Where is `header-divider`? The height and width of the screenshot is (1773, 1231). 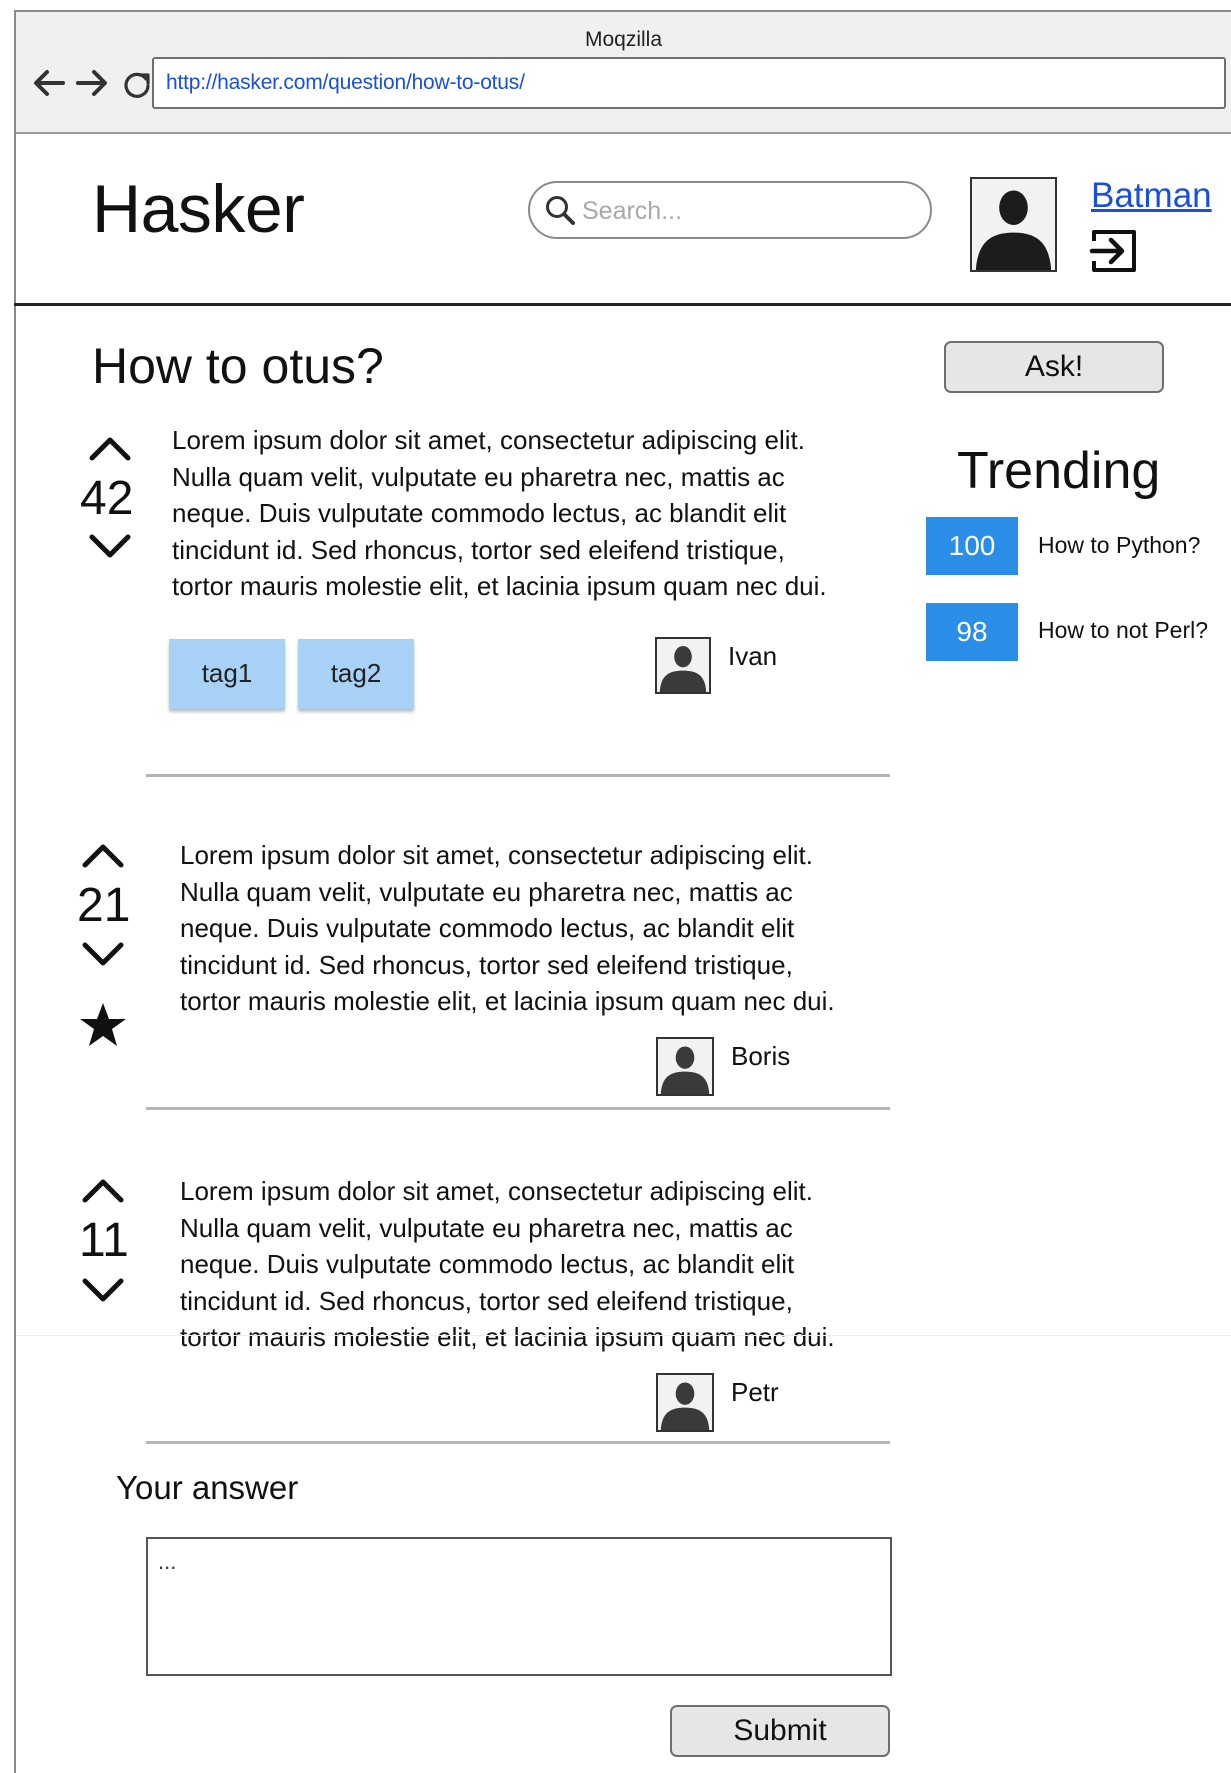 header-divider is located at coordinates (622, 304).